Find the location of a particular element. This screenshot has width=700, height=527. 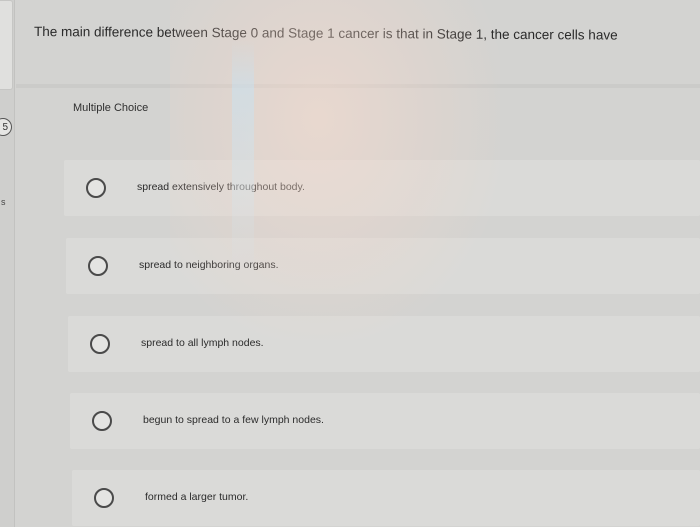

question-number-badge: 5 is located at coordinates (6, 127).